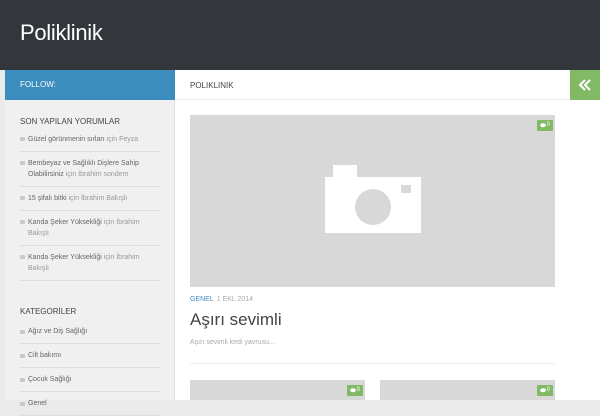 The width and height of the screenshot is (600, 416). I want to click on recent-comment-item: 15 şifalı bitki için İbrahim Bakışlı, so click(90, 199).